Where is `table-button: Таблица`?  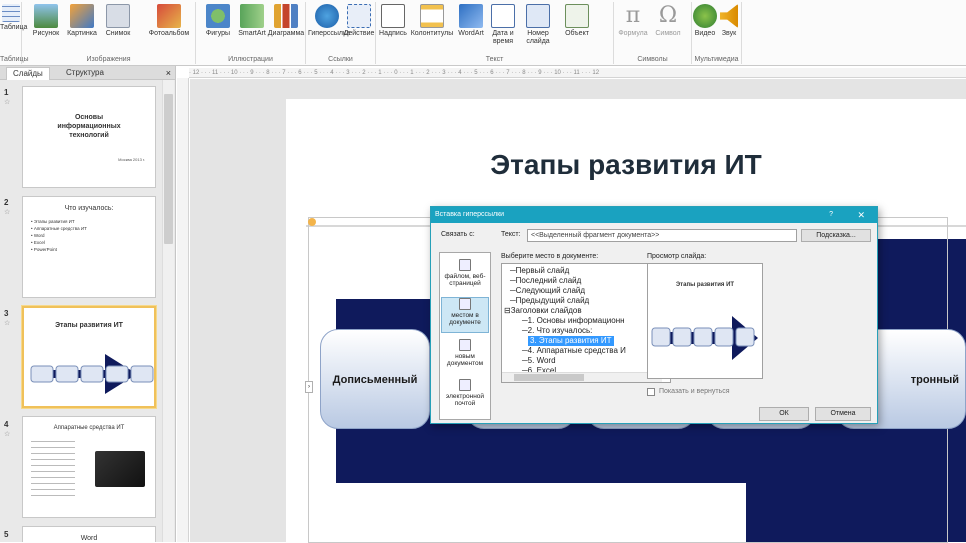
table-button: Таблица is located at coordinates (13, 18).